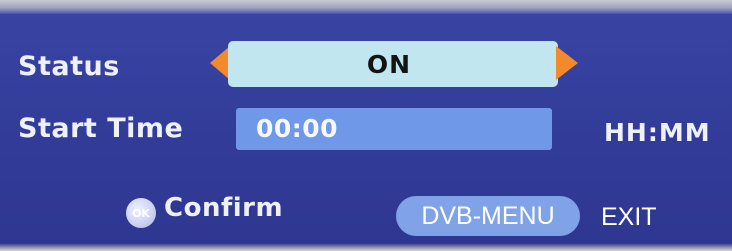  I want to click on status-selector: ON, so click(393, 64).